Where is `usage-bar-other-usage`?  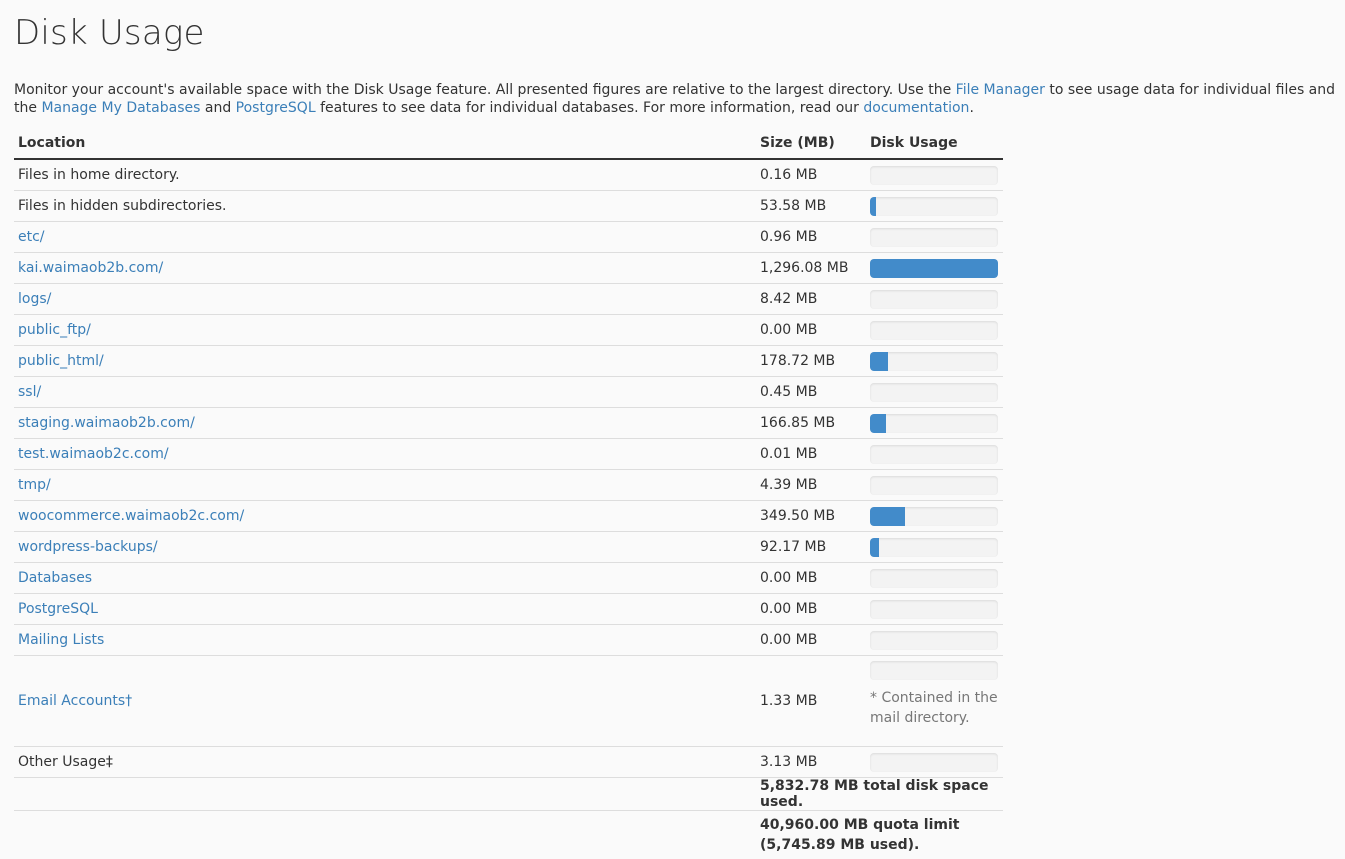
usage-bar-other-usage is located at coordinates (934, 762).